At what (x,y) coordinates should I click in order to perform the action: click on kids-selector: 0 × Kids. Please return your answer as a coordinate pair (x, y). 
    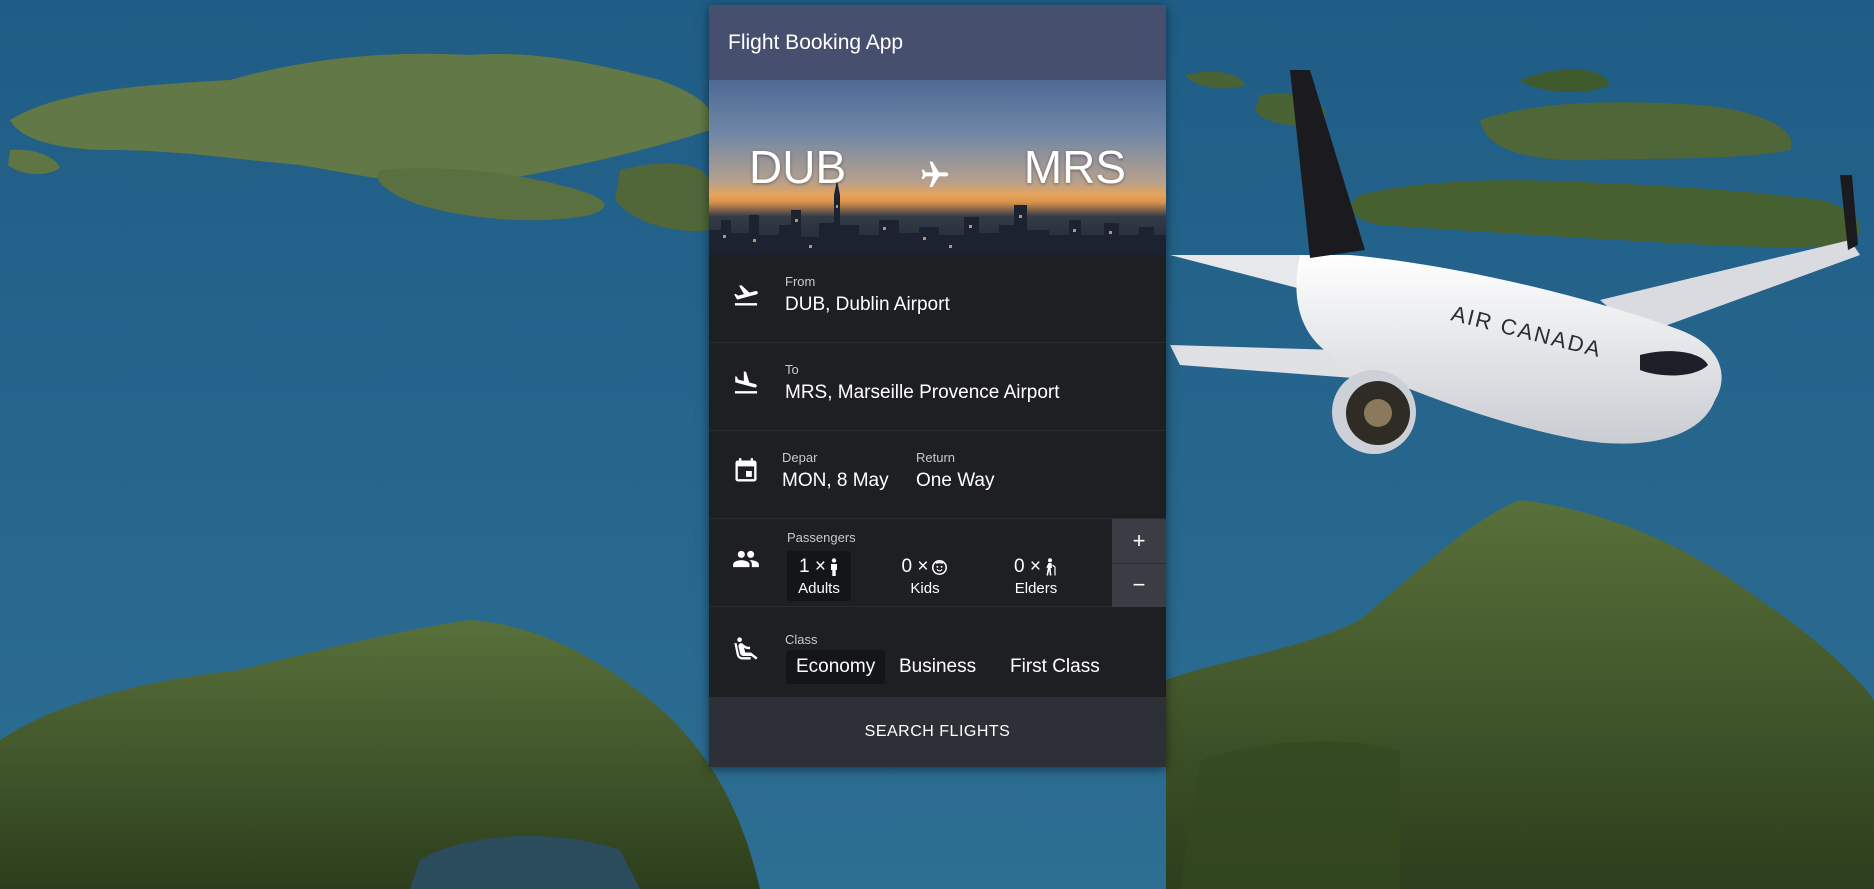
    Looking at the image, I should click on (925, 576).